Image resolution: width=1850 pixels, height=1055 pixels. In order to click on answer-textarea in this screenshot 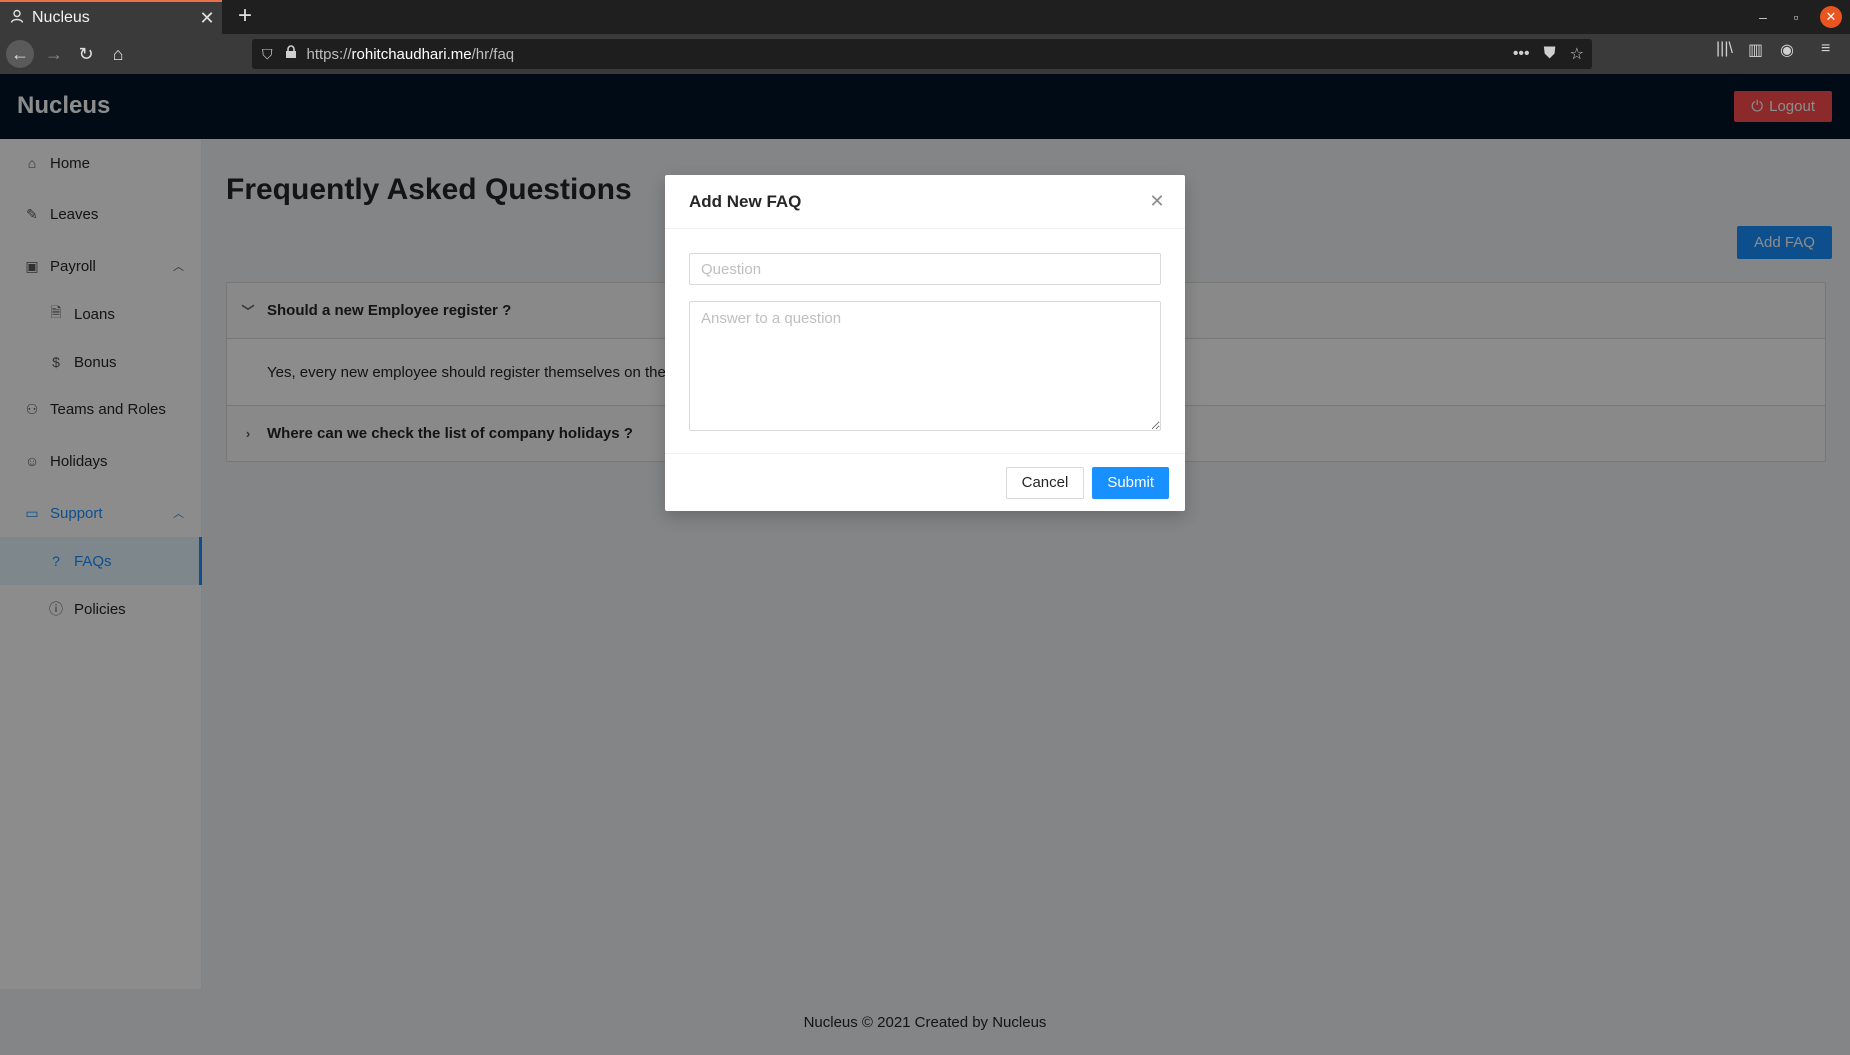, I will do `click(925, 366)`.